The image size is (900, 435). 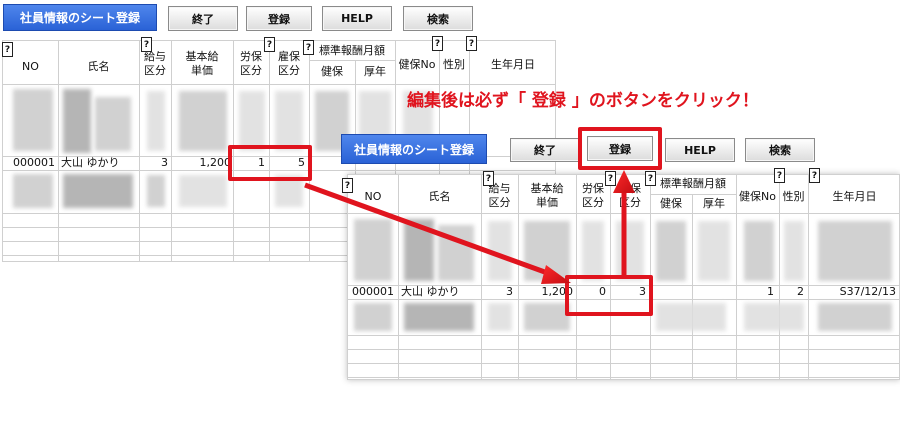 I want to click on row-gender: 2, so click(x=791, y=292).